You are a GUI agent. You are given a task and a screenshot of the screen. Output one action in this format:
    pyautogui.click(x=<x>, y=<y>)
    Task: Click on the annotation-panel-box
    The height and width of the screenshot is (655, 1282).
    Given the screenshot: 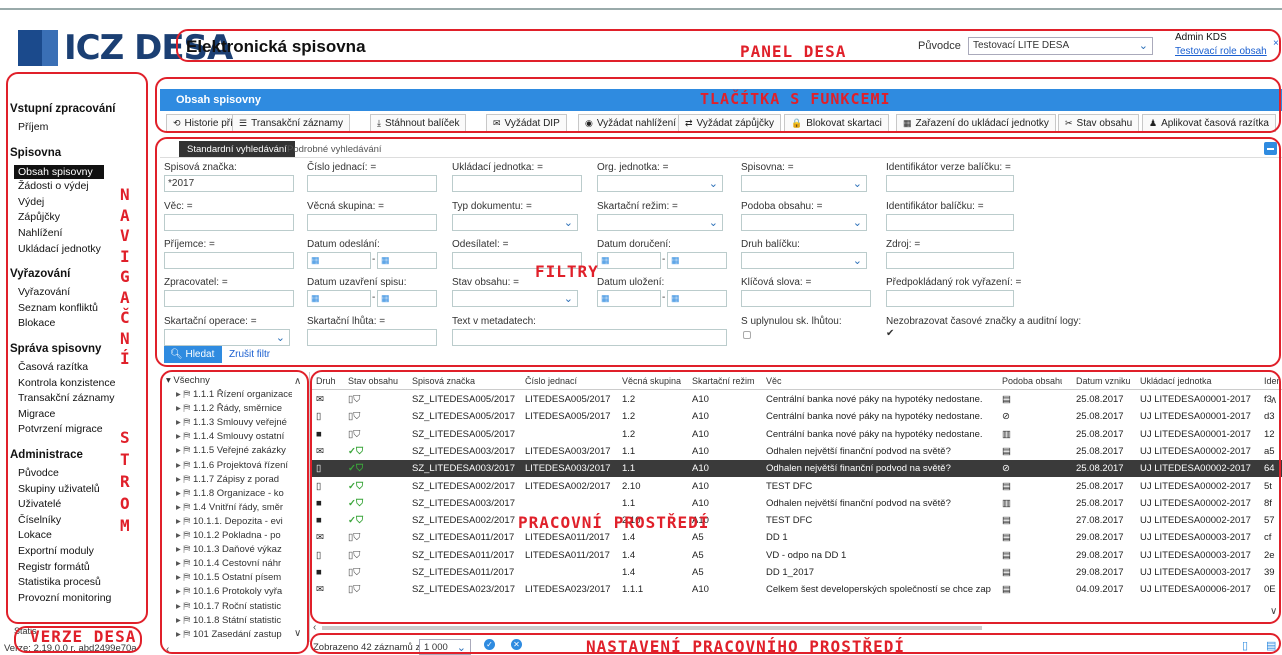 What is the action you would take?
    pyautogui.click(x=728, y=45)
    